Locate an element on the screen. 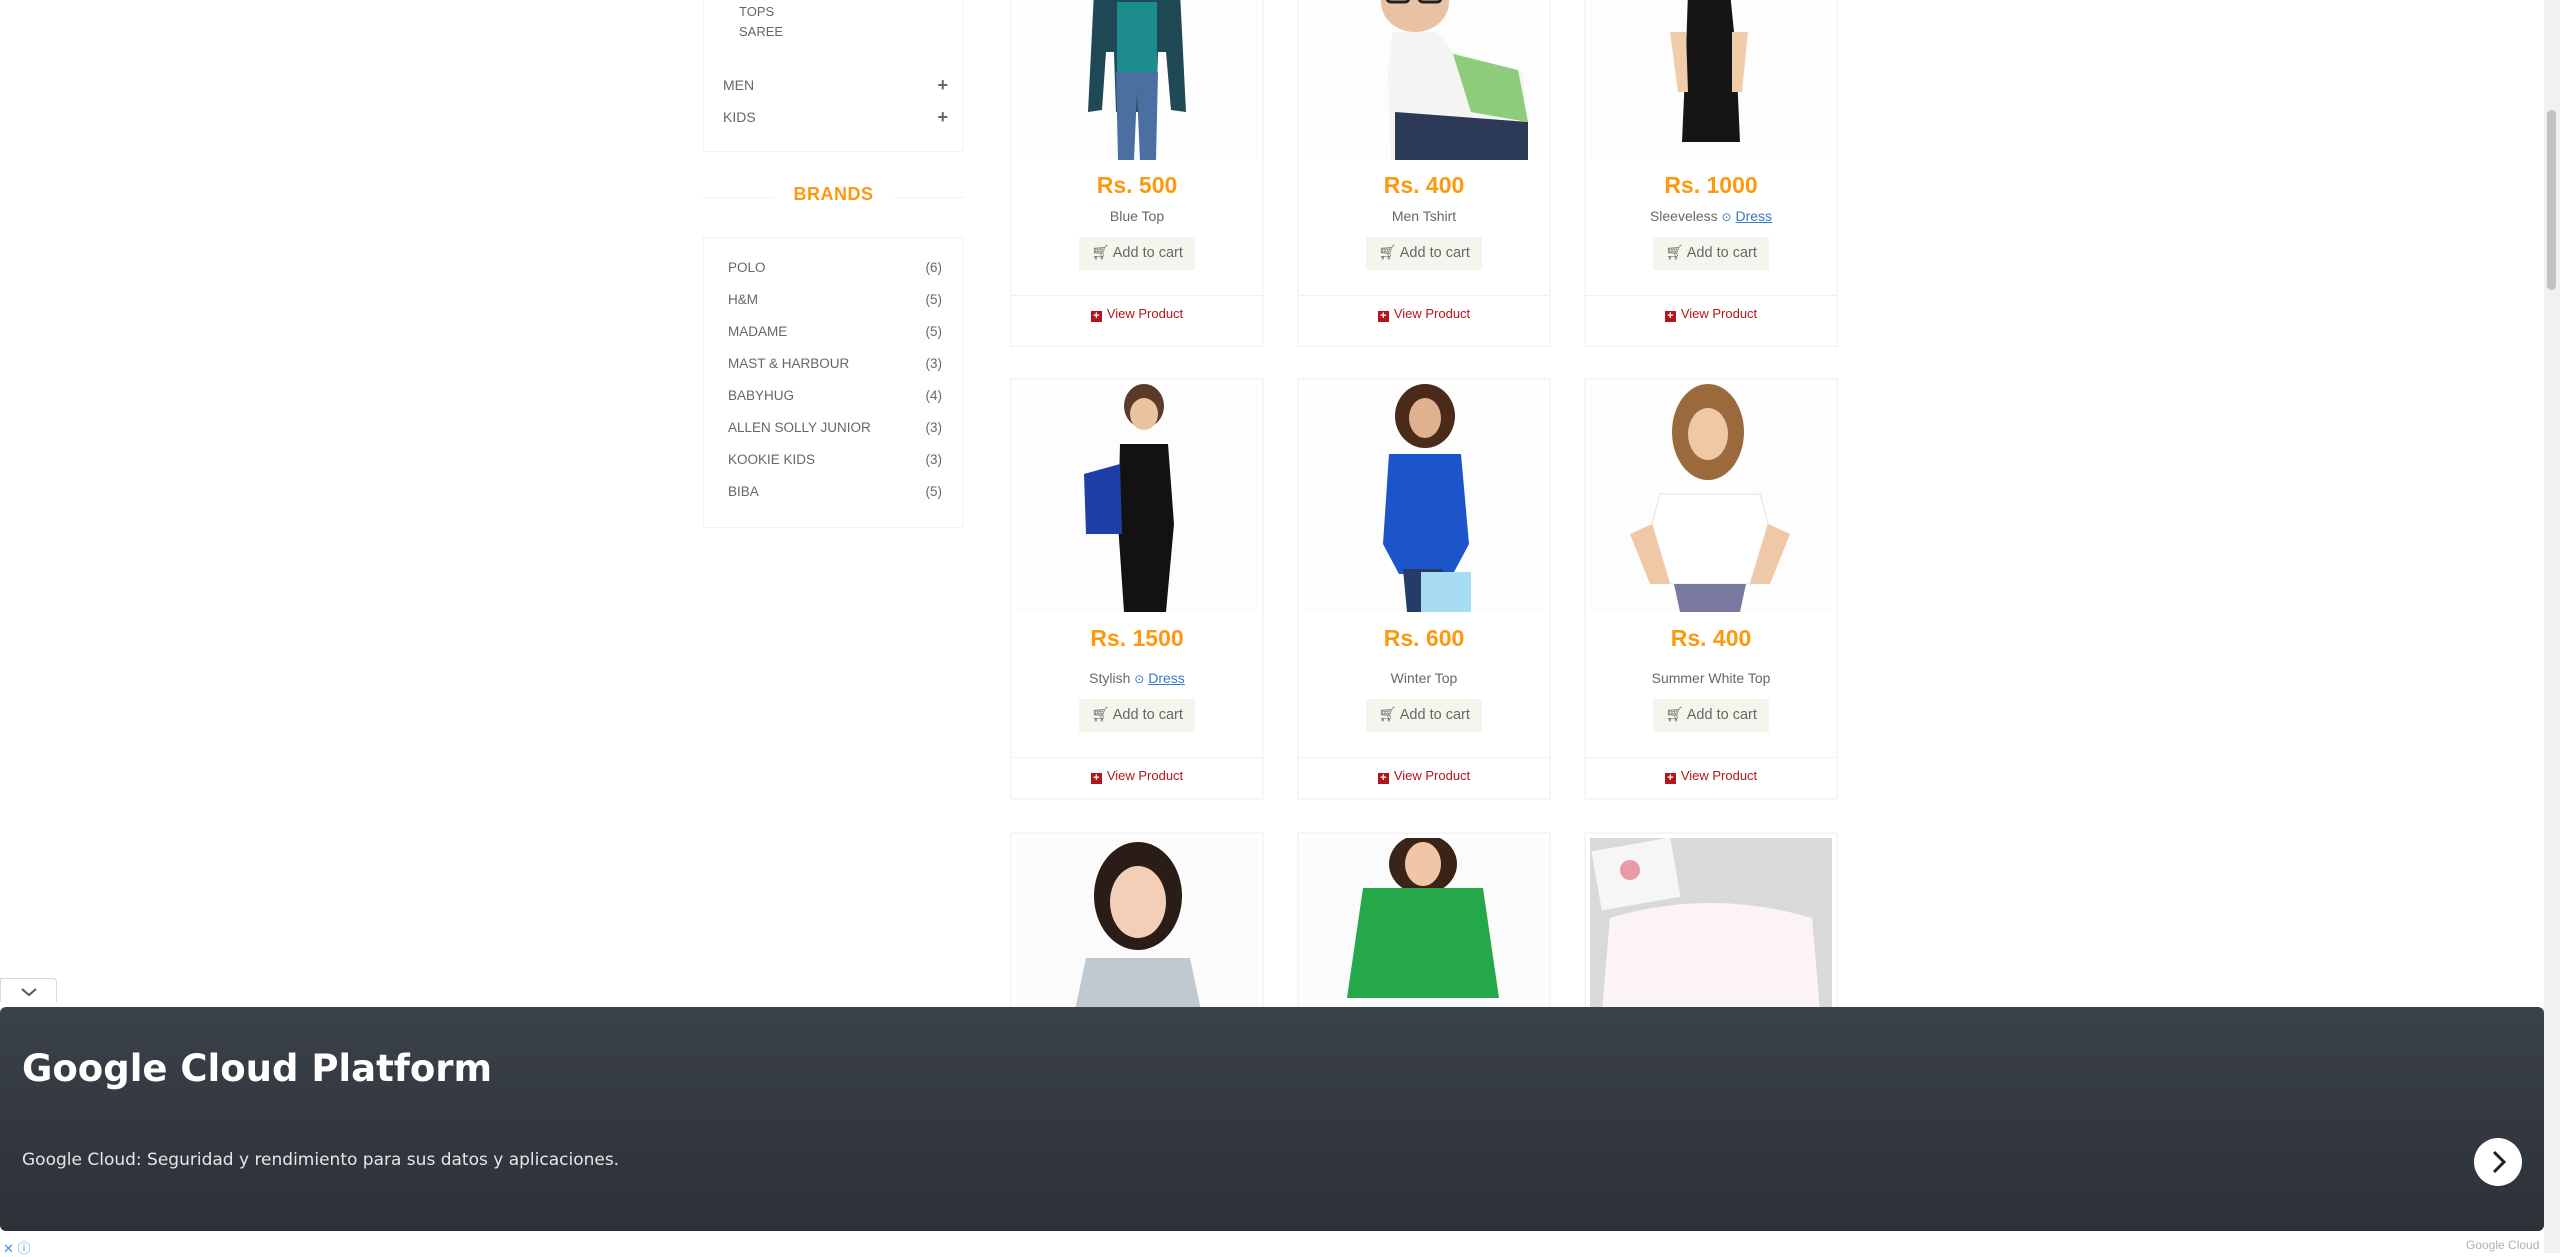  ad-brand-label: Google Cloud is located at coordinates (2503, 1245).